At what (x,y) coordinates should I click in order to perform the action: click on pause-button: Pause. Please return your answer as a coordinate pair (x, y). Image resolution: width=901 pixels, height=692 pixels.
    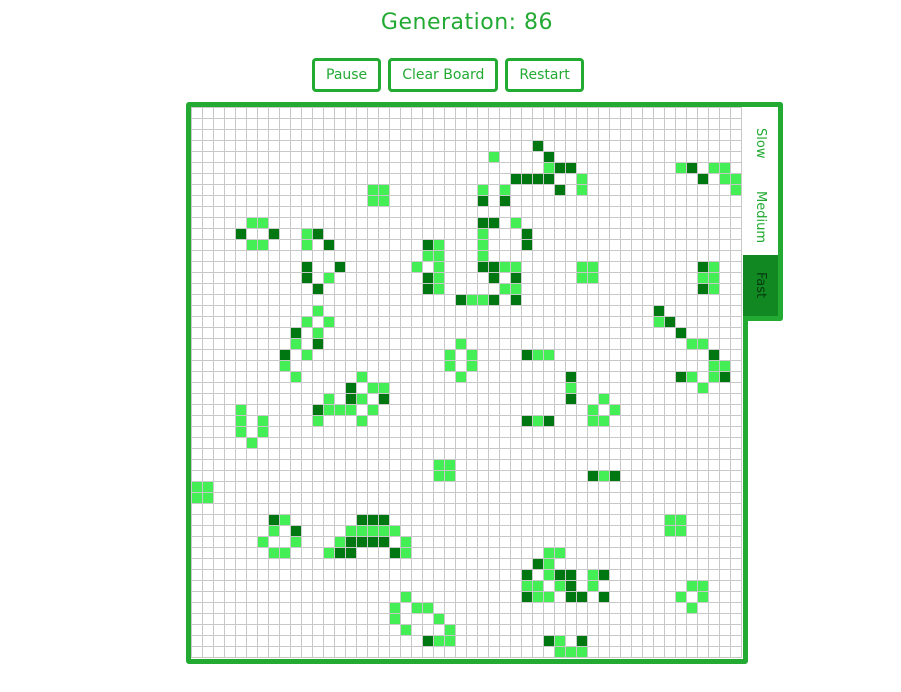
    Looking at the image, I should click on (347, 75).